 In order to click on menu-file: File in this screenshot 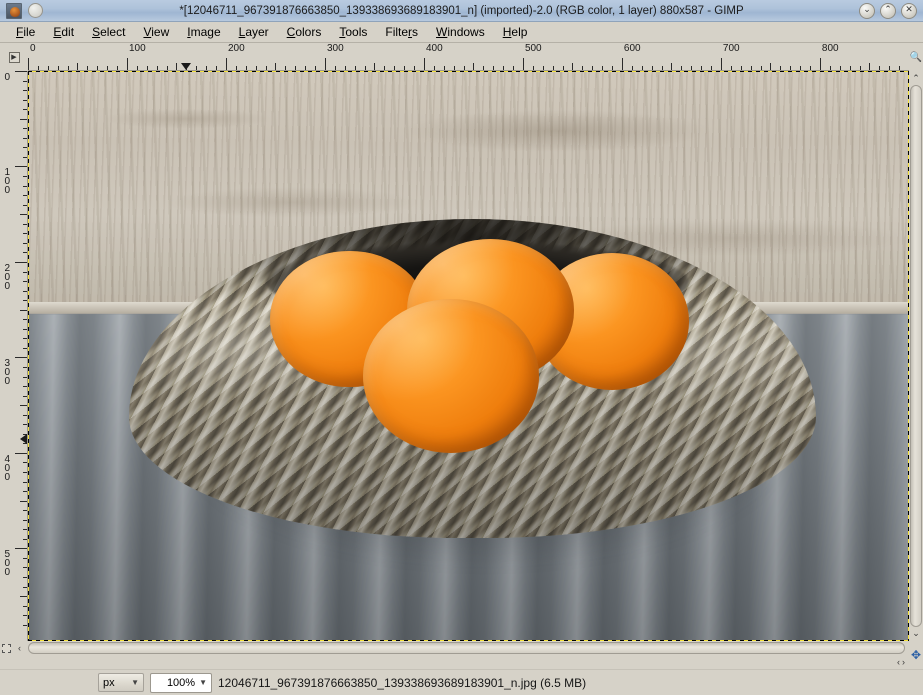, I will do `click(25, 32)`.